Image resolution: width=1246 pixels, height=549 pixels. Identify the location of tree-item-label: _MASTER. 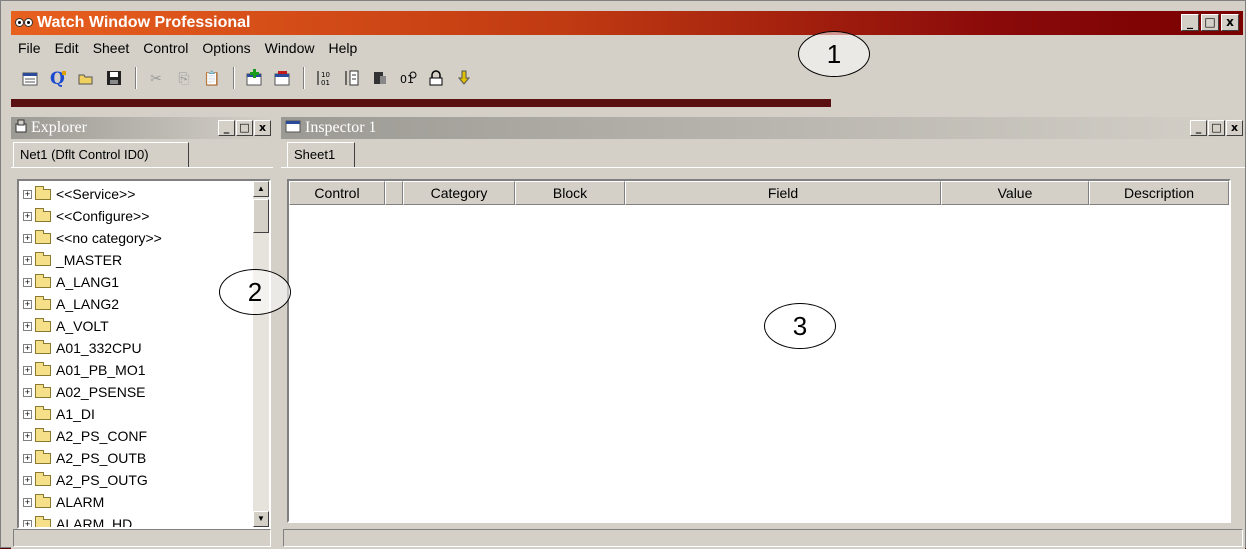
(89, 260).